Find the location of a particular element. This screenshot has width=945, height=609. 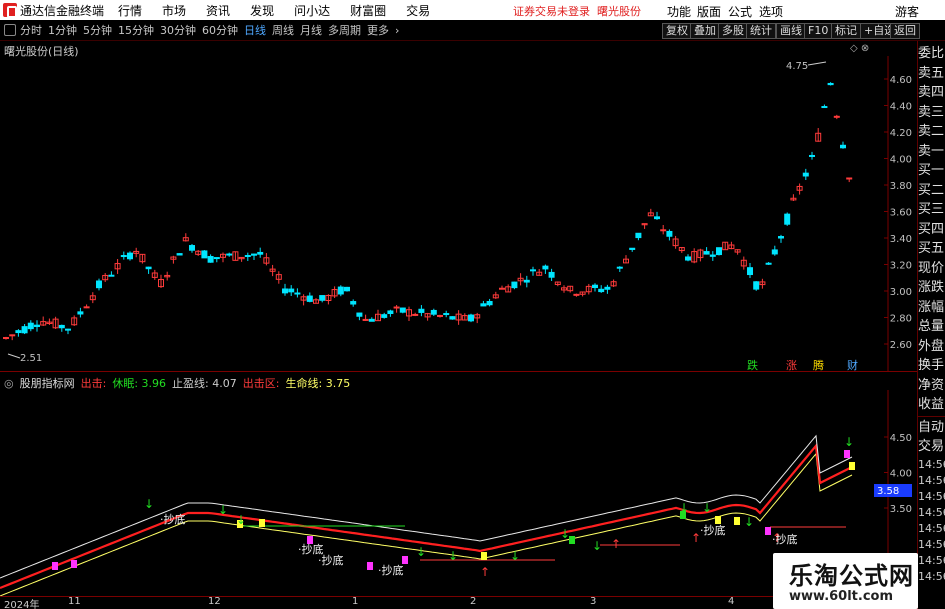

menu-layout: 版面 is located at coordinates (709, 11).